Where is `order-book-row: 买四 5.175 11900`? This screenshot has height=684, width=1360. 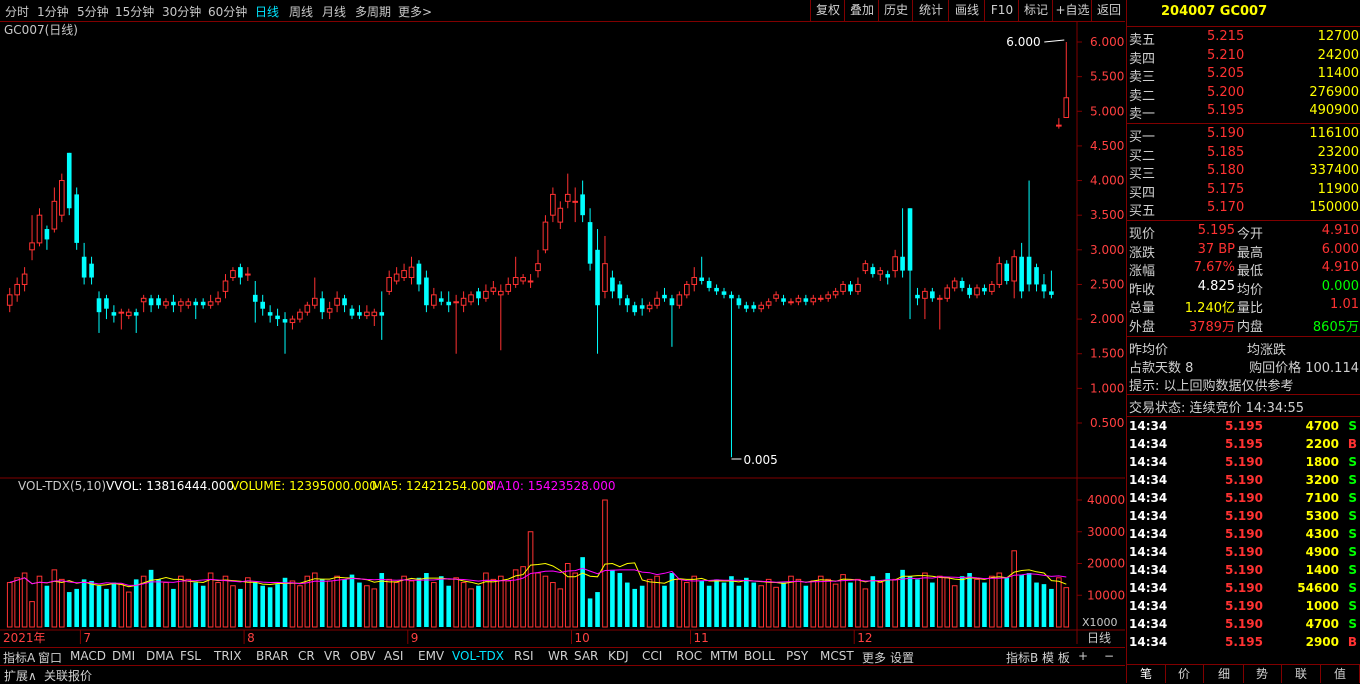 order-book-row: 买四 5.175 11900 is located at coordinates (1243, 191).